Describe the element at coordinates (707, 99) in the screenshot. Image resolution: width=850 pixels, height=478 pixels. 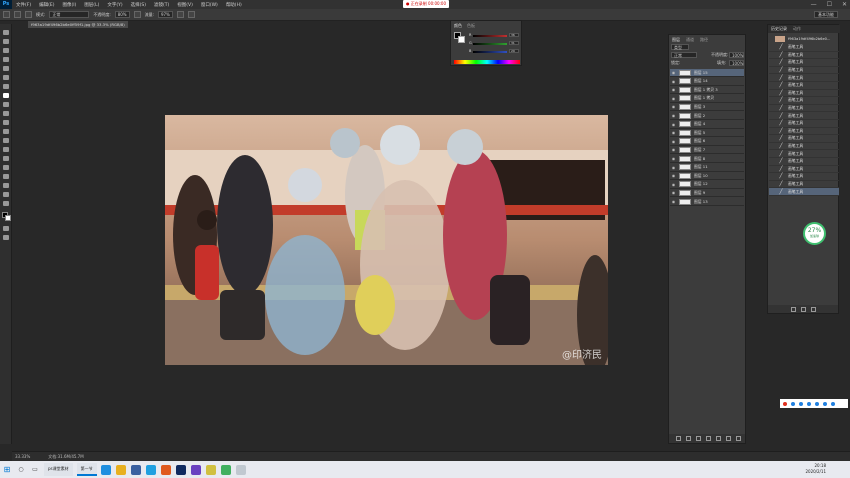
I see `layer-row: ◉ 图层 1 拷贝` at that location.